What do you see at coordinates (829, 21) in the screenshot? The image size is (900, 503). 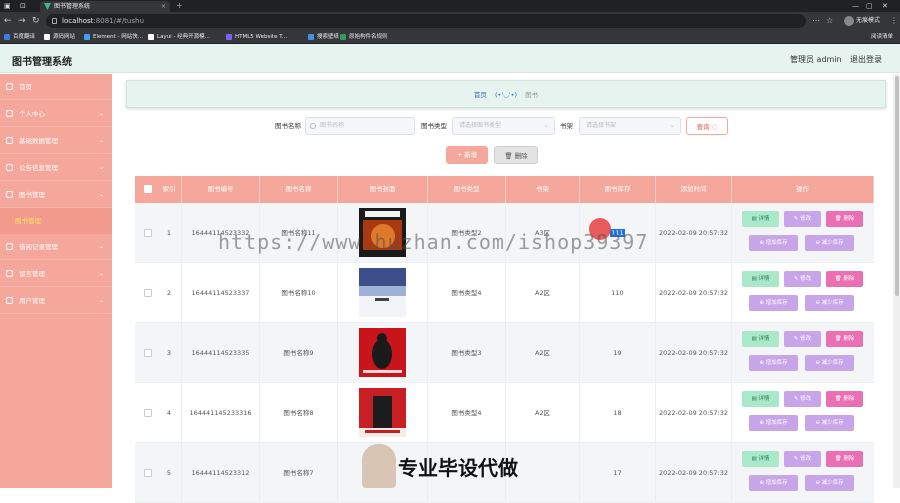 I see `bookmark-star-icon: ☆` at bounding box center [829, 21].